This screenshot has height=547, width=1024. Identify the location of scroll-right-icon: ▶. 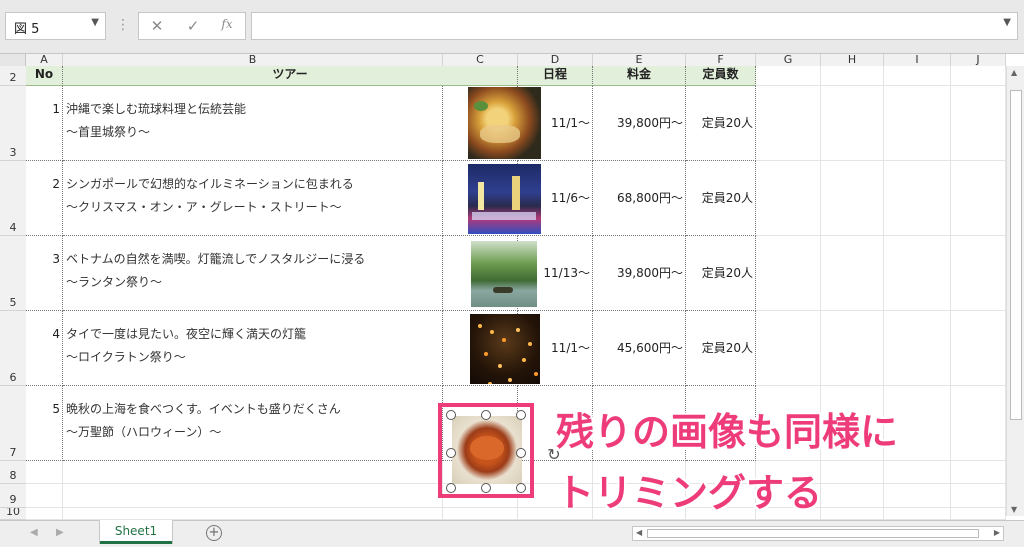
(997, 532).